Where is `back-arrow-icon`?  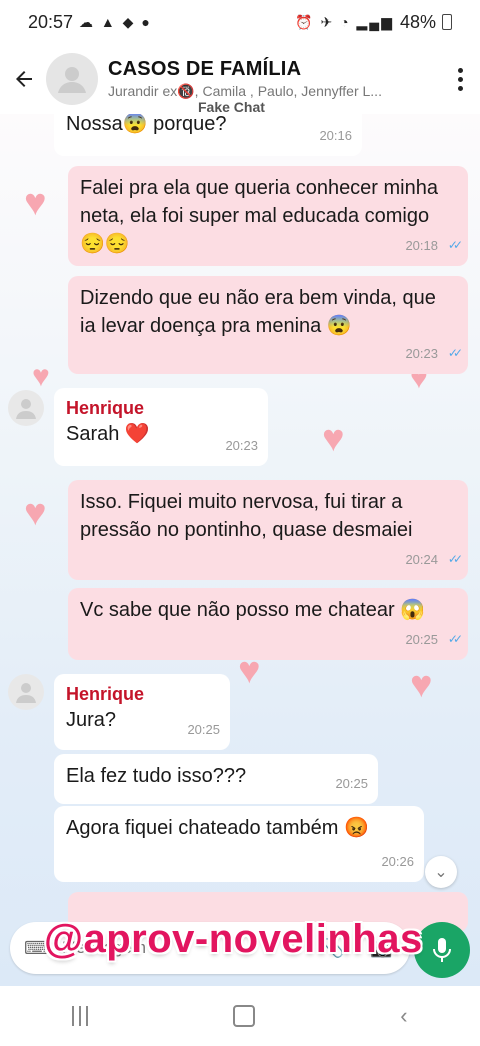 back-arrow-icon is located at coordinates (24, 79).